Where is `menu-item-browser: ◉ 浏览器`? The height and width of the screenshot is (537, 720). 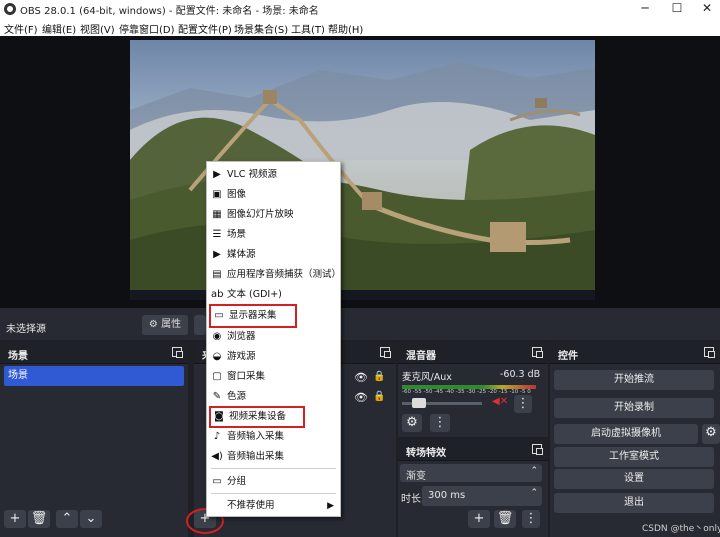 menu-item-browser: ◉ 浏览器 is located at coordinates (273, 337).